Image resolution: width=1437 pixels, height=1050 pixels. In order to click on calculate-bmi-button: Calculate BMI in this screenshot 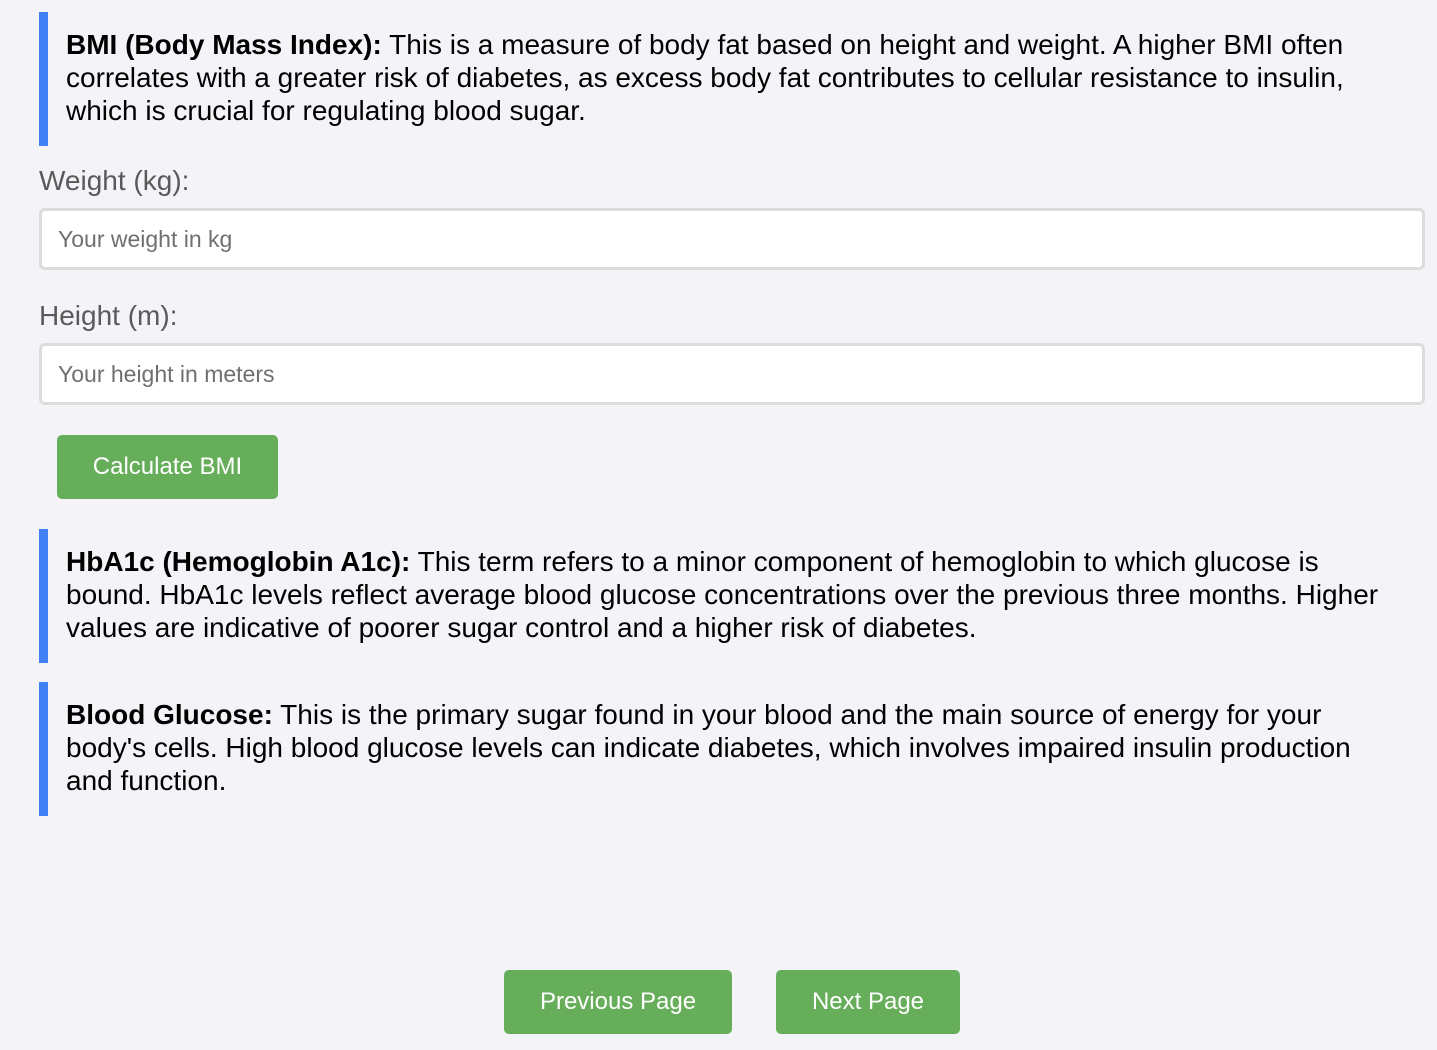, I will do `click(167, 467)`.